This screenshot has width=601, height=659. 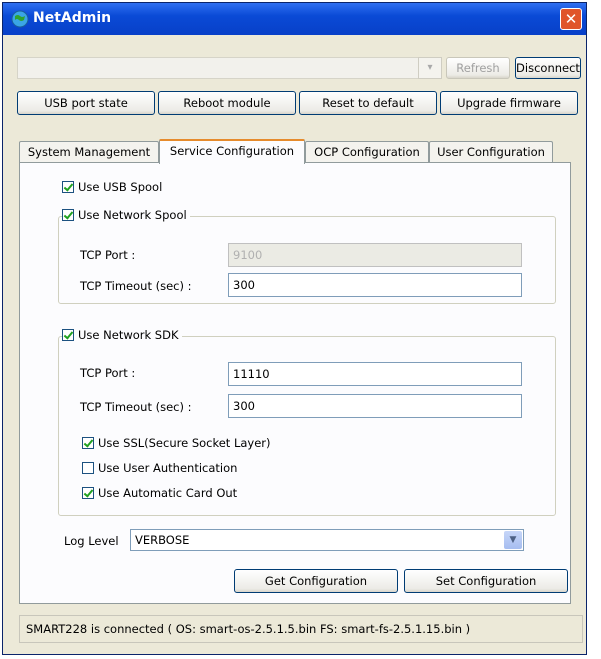 I want to click on reset-to-default-button: Reset to default, so click(x=368, y=103).